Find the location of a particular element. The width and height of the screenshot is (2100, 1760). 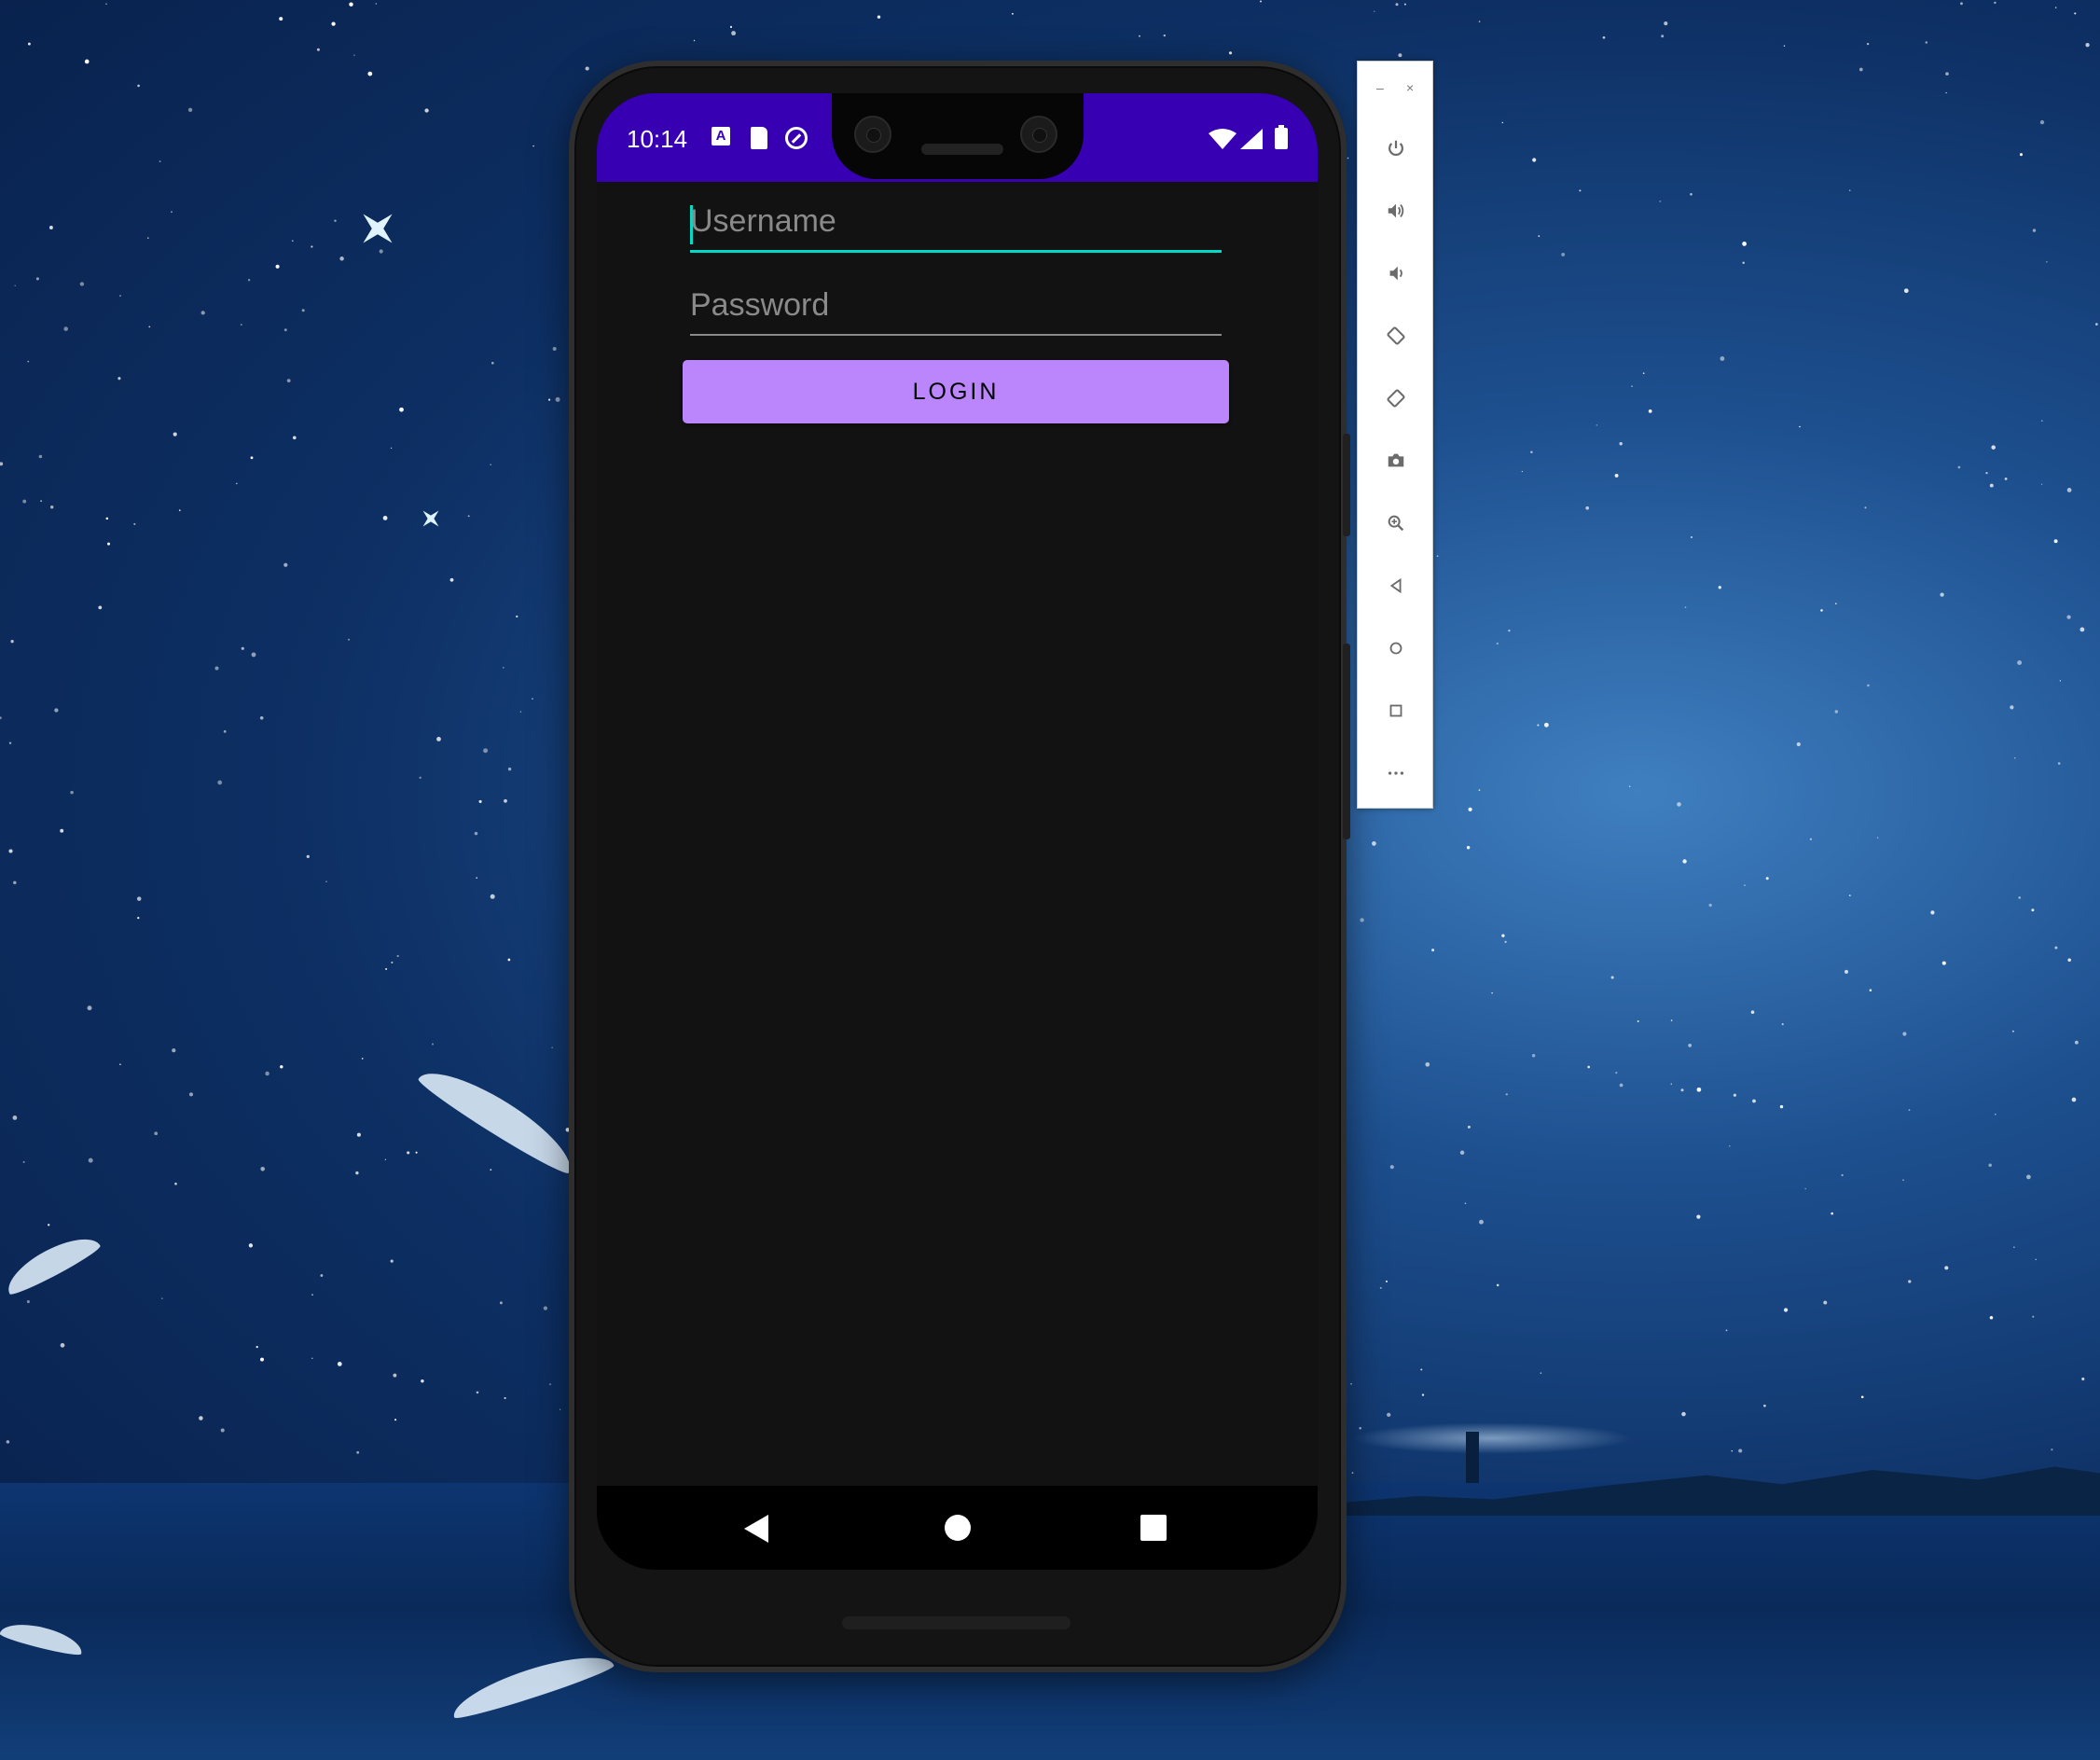

rotate-right-icon is located at coordinates (1396, 399).